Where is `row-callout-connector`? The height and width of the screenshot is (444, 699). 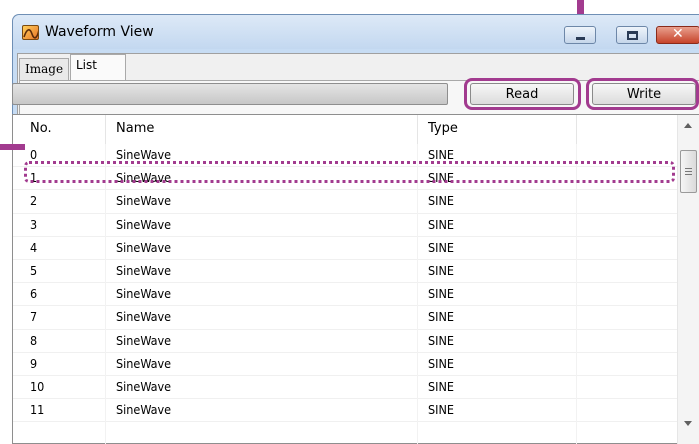
row-callout-connector is located at coordinates (12, 147).